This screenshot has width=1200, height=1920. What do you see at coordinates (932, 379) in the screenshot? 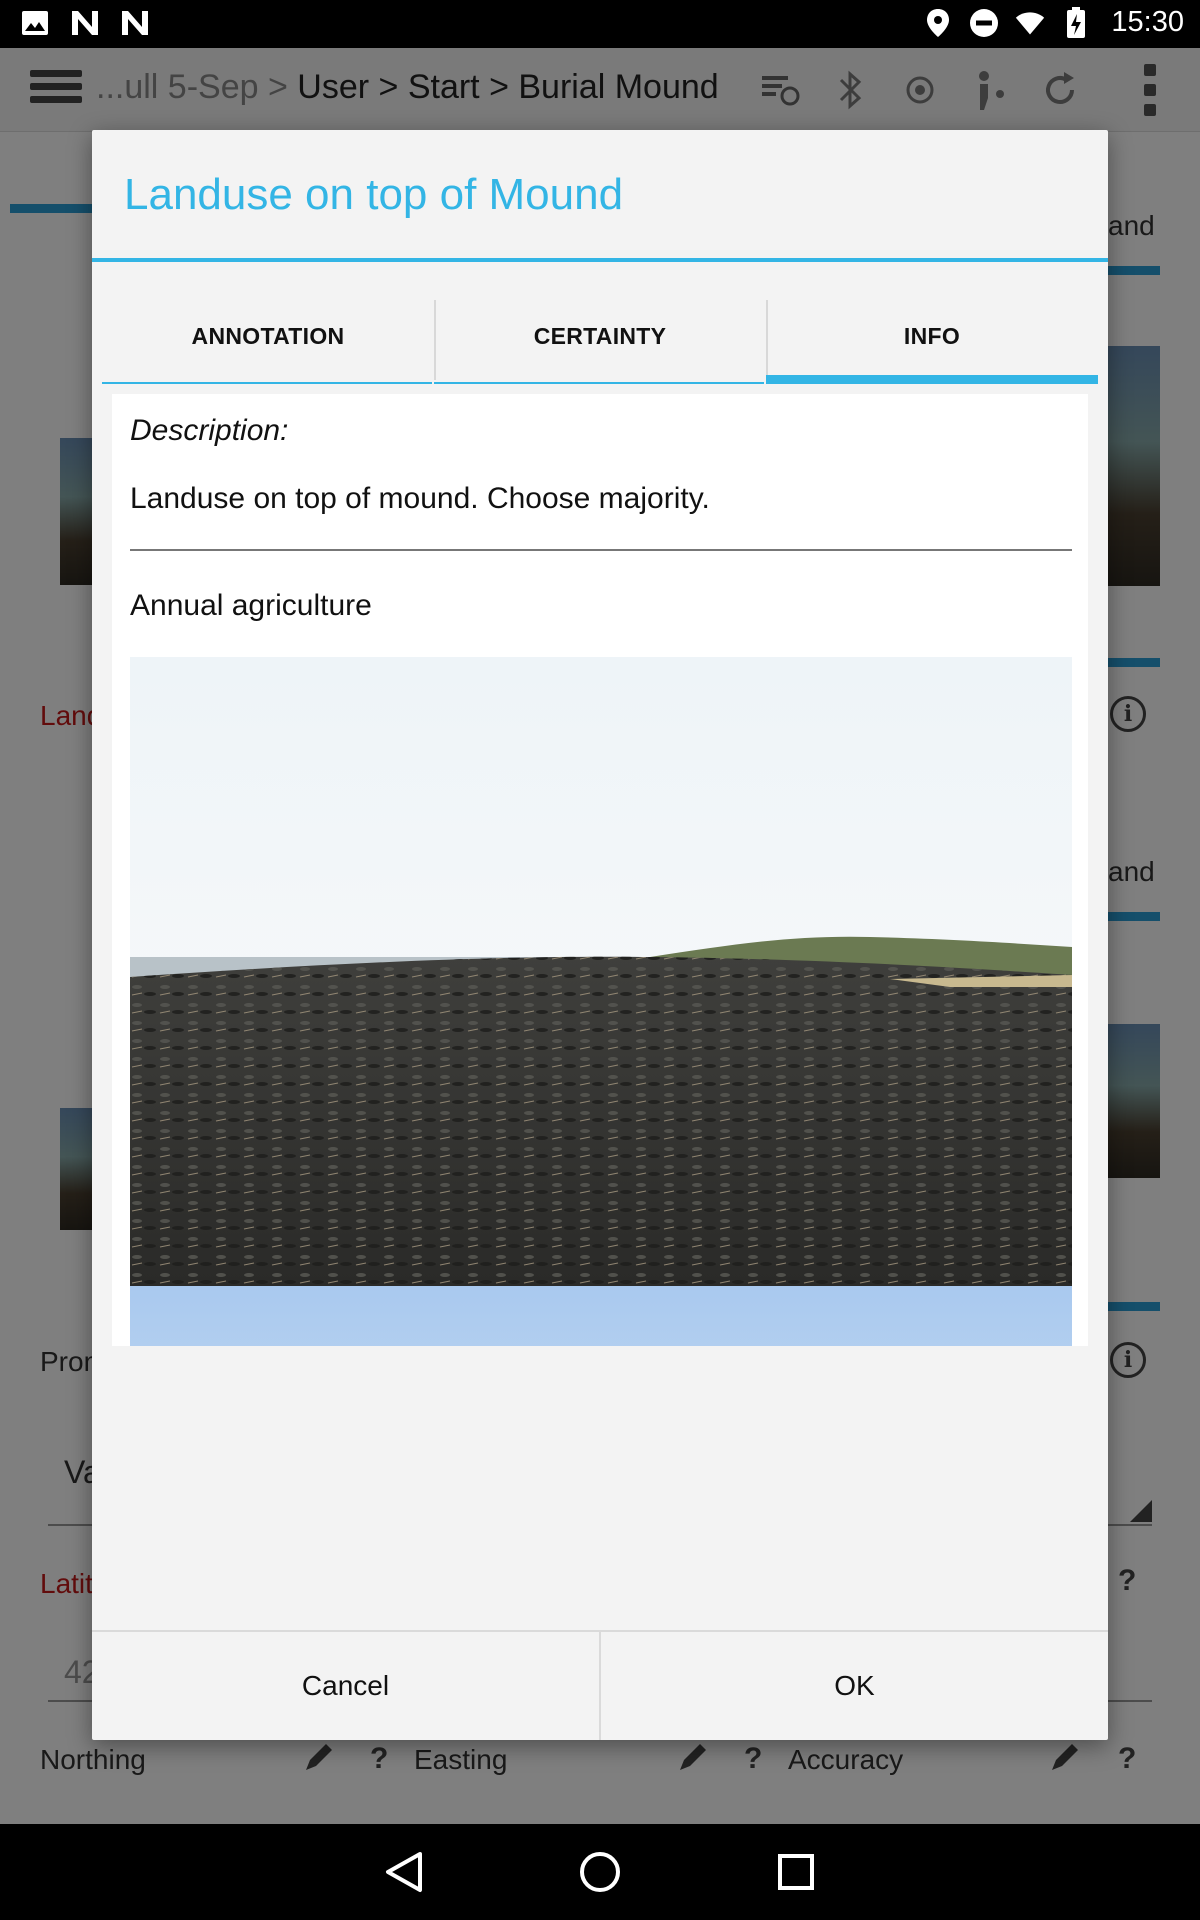
I see `tab-active-indicator` at bounding box center [932, 379].